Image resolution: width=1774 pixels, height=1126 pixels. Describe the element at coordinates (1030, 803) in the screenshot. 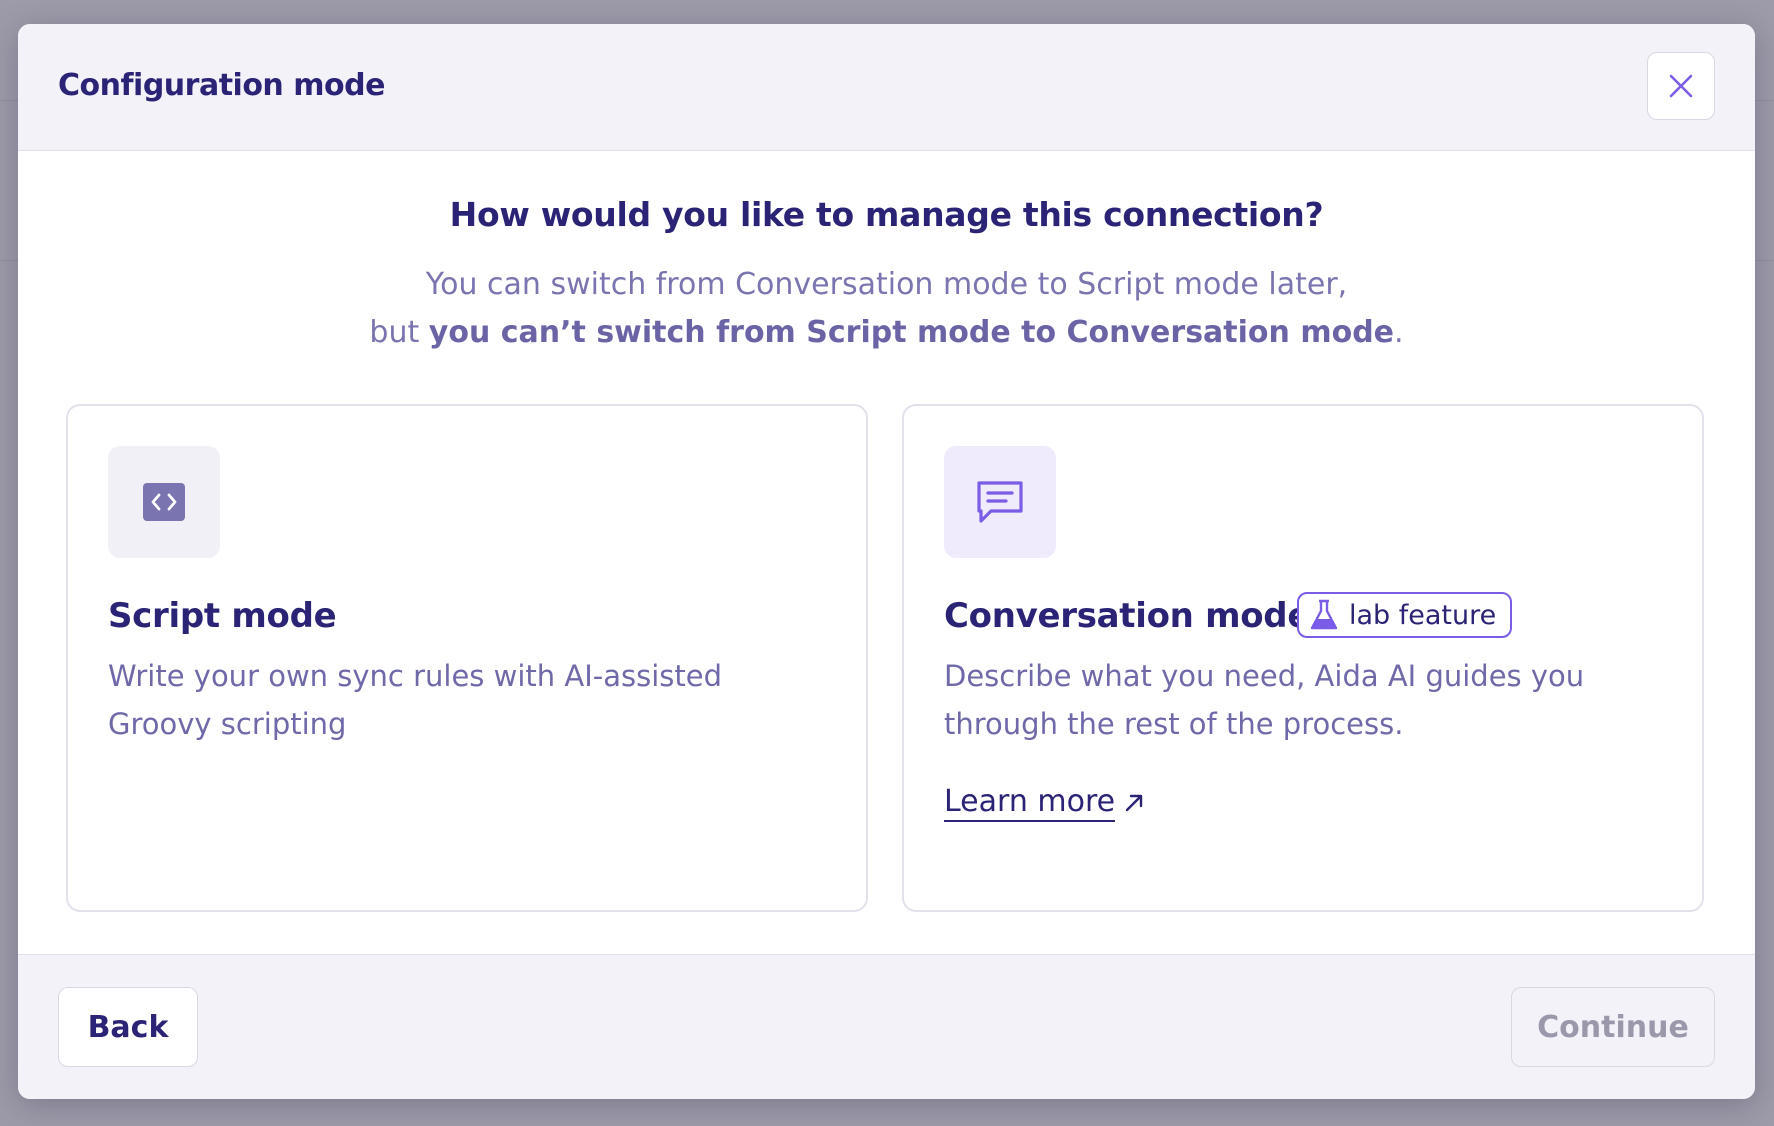

I see `learn-more-label: Learn more` at that location.